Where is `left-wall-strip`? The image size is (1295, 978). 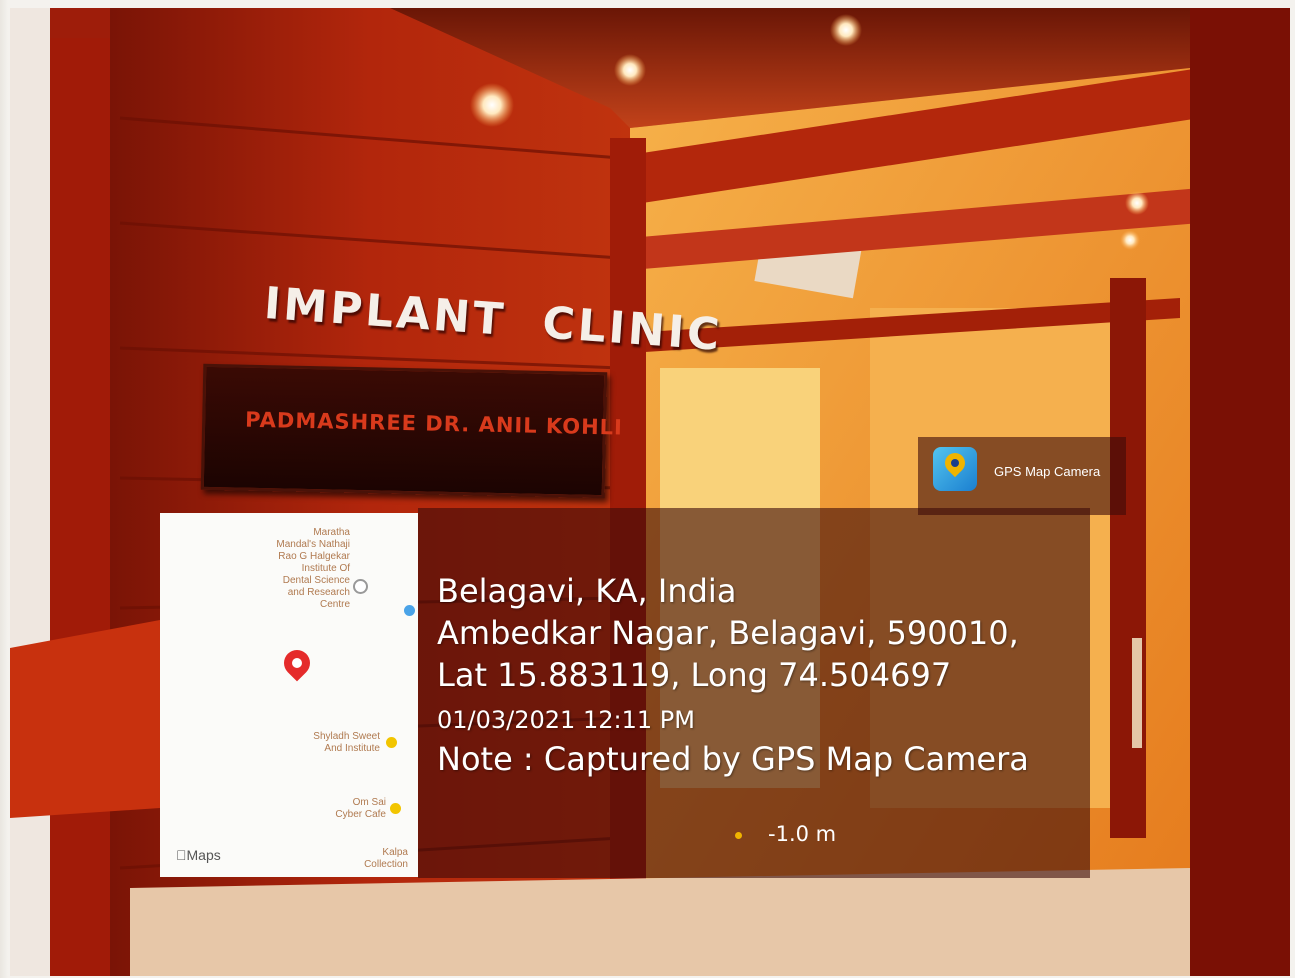
left-wall-strip is located at coordinates (30, 492).